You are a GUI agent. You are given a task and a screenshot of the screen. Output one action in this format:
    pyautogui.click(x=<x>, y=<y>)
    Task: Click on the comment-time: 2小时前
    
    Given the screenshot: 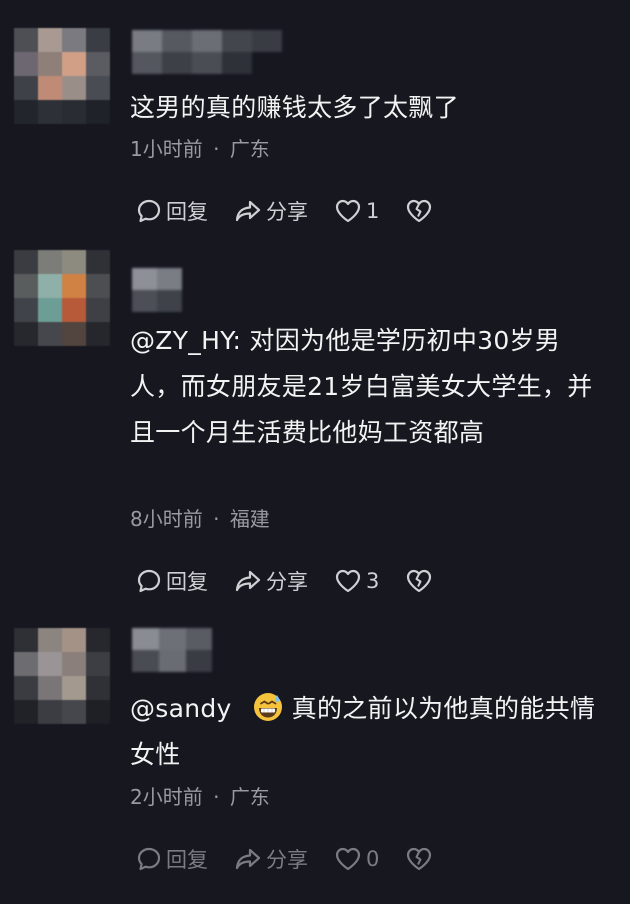 What is the action you would take?
    pyautogui.click(x=166, y=797)
    